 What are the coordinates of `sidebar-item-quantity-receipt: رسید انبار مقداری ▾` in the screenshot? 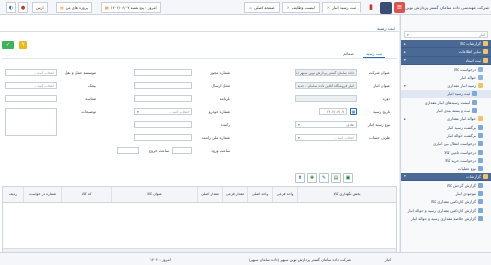 It's located at (446, 85).